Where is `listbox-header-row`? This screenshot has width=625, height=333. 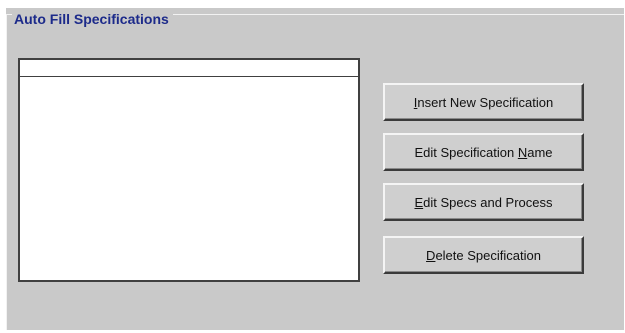 listbox-header-row is located at coordinates (189, 68).